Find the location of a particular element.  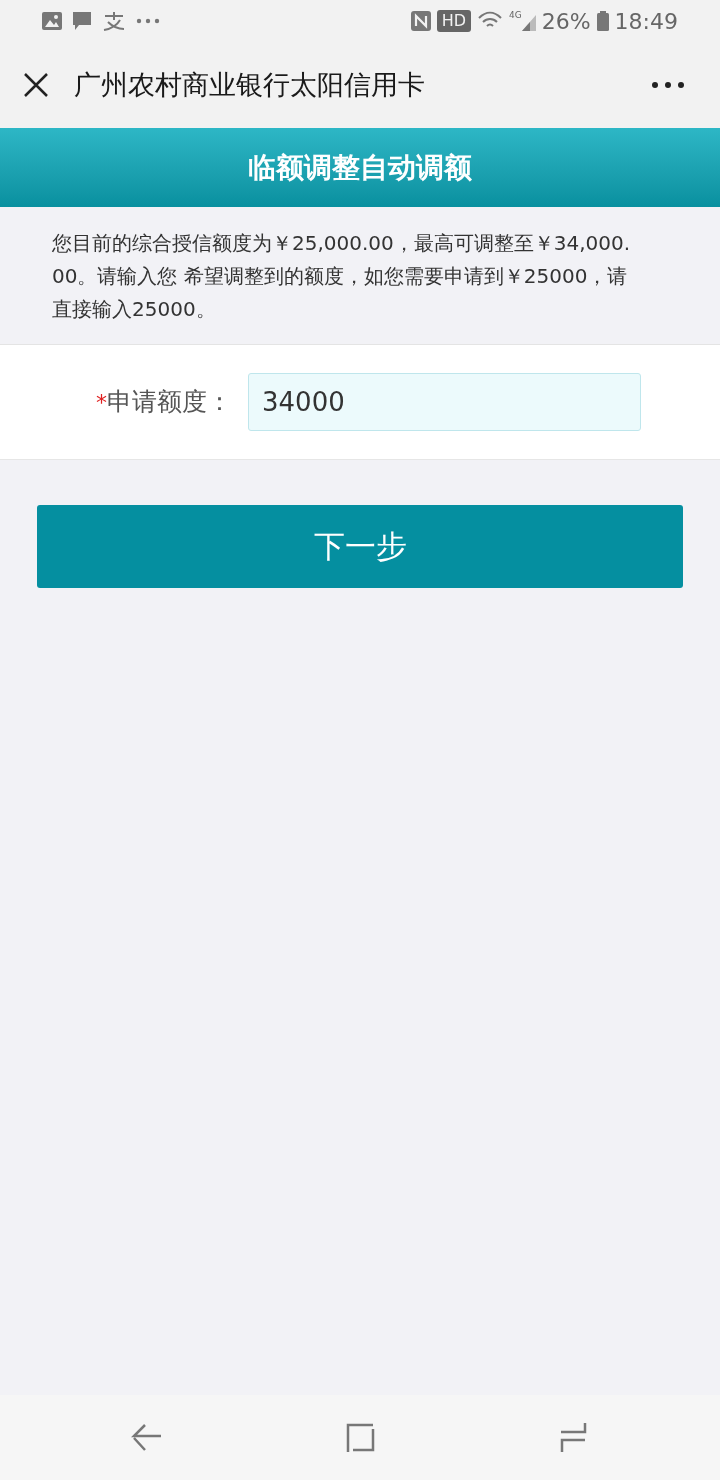

next-button: 下一步 is located at coordinates (360, 546).